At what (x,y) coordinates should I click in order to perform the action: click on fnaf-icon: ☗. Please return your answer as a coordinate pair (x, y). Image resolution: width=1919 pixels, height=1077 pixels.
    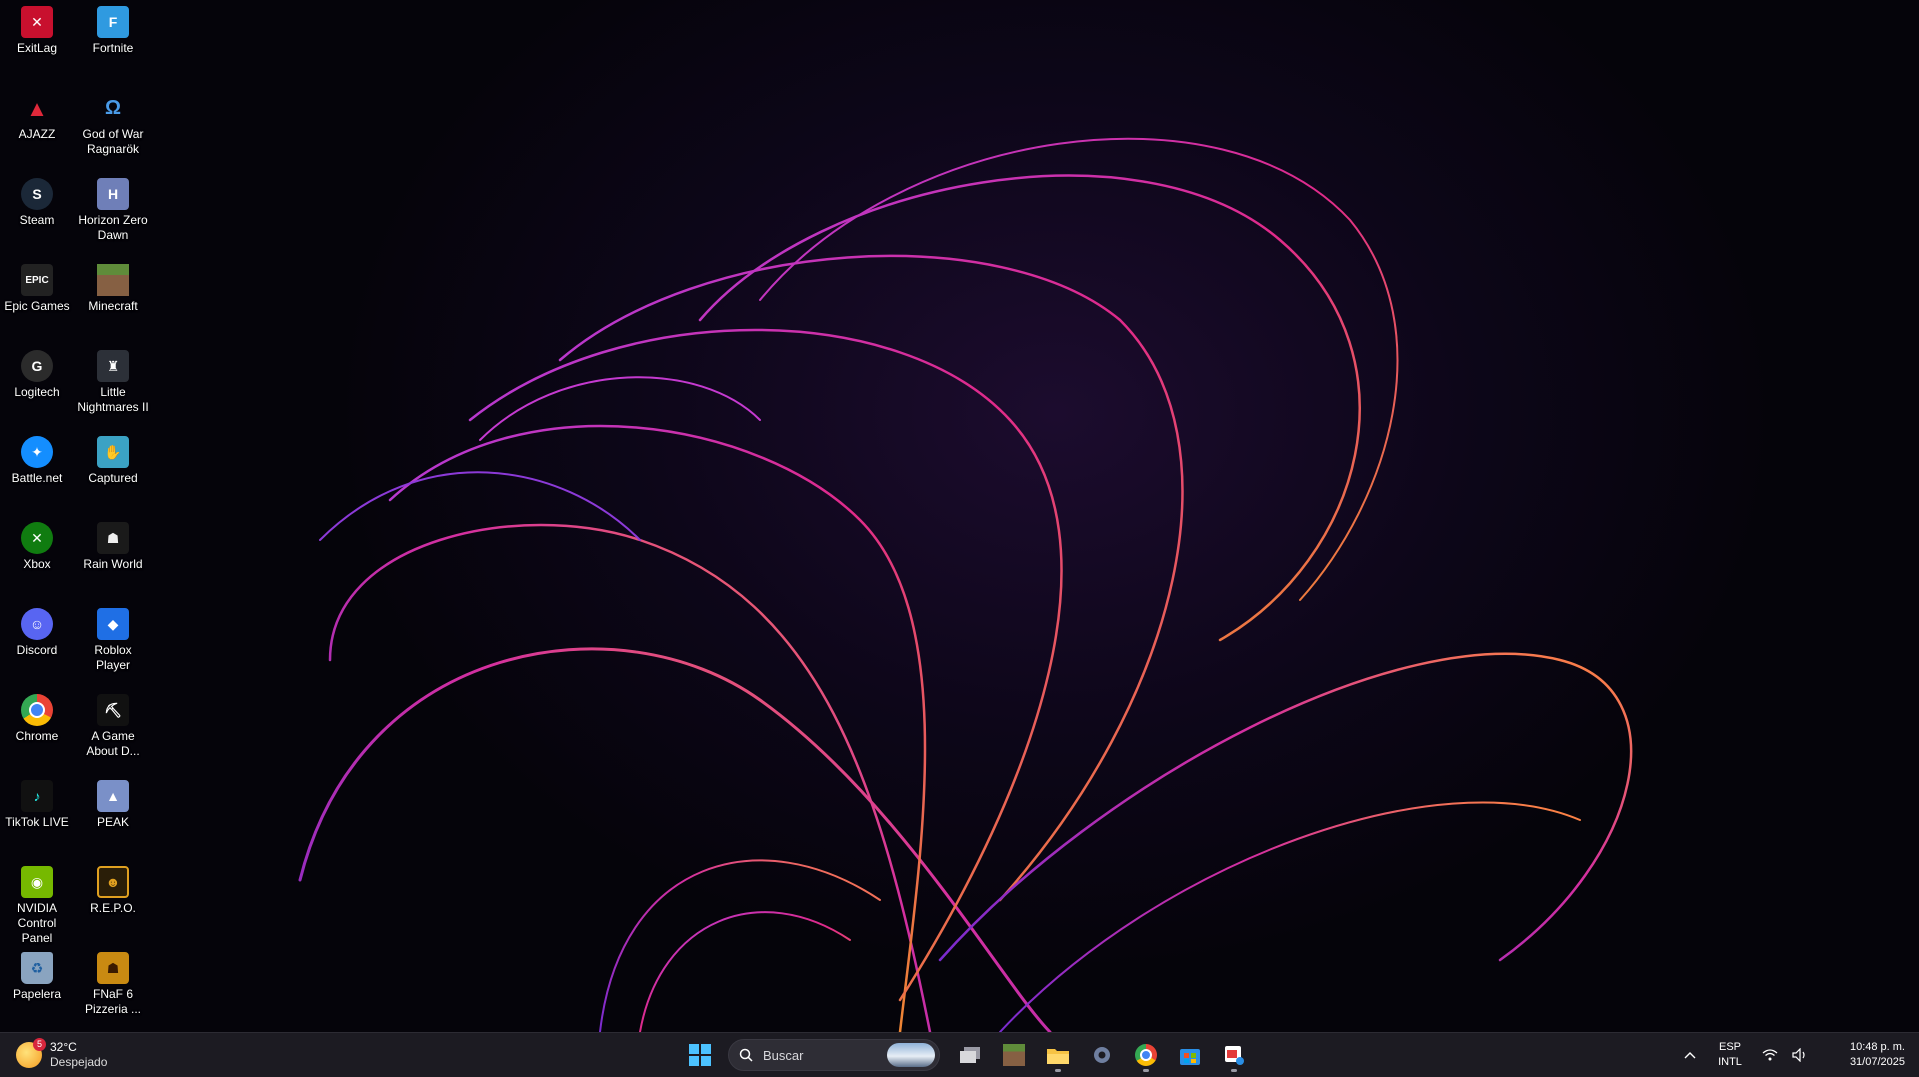
    Looking at the image, I should click on (113, 968).